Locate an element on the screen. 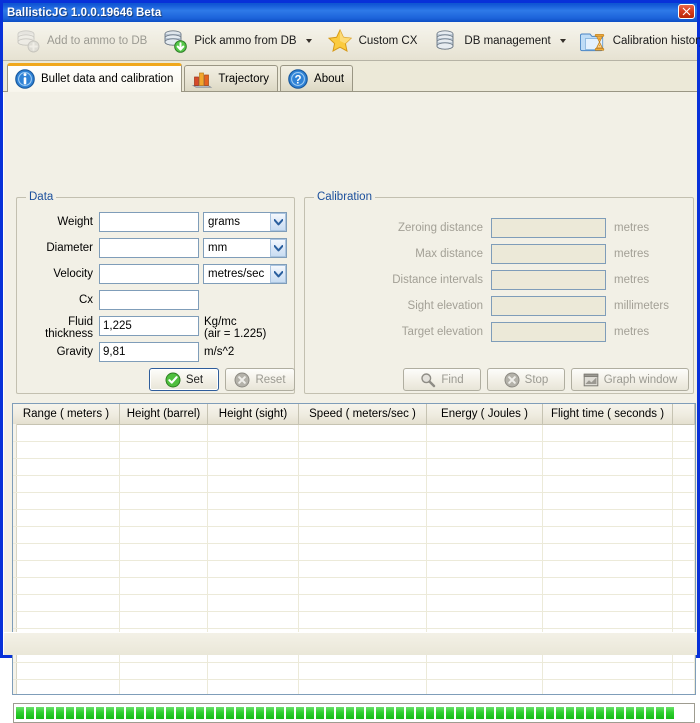 The width and height of the screenshot is (700, 723). diameter-input is located at coordinates (149, 248).